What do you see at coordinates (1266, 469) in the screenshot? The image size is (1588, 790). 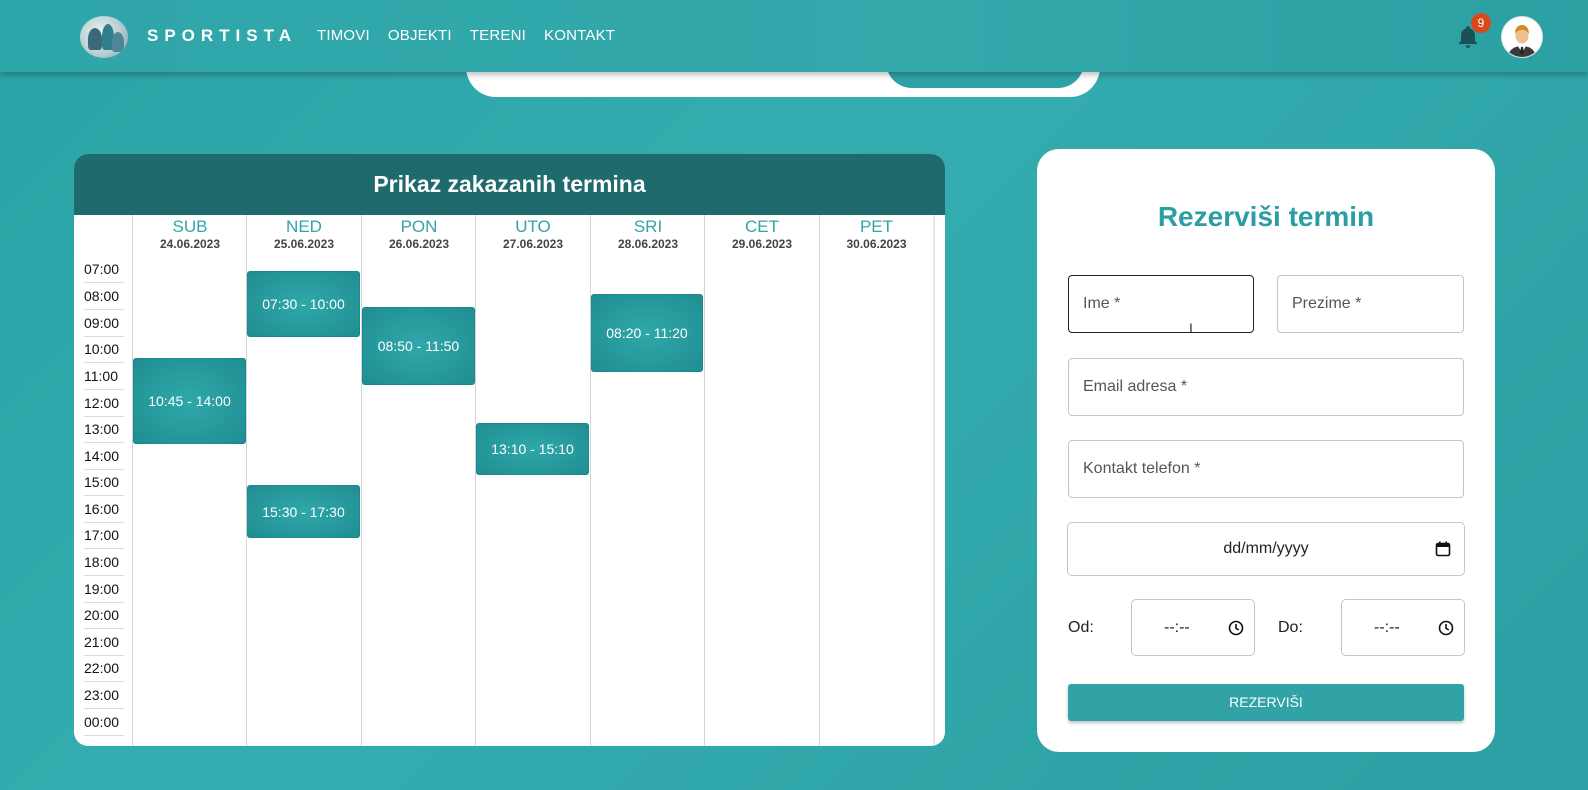 I see `phone-field: Kontakt telefon *` at bounding box center [1266, 469].